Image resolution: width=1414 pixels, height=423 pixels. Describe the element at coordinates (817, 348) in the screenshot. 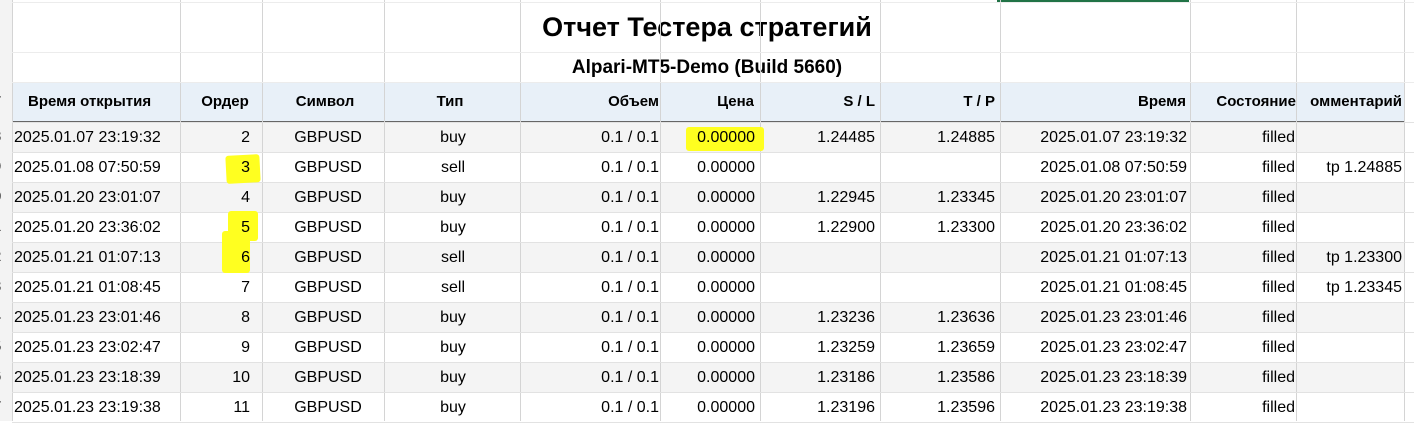

I see `cell-sl: 1.23259` at that location.